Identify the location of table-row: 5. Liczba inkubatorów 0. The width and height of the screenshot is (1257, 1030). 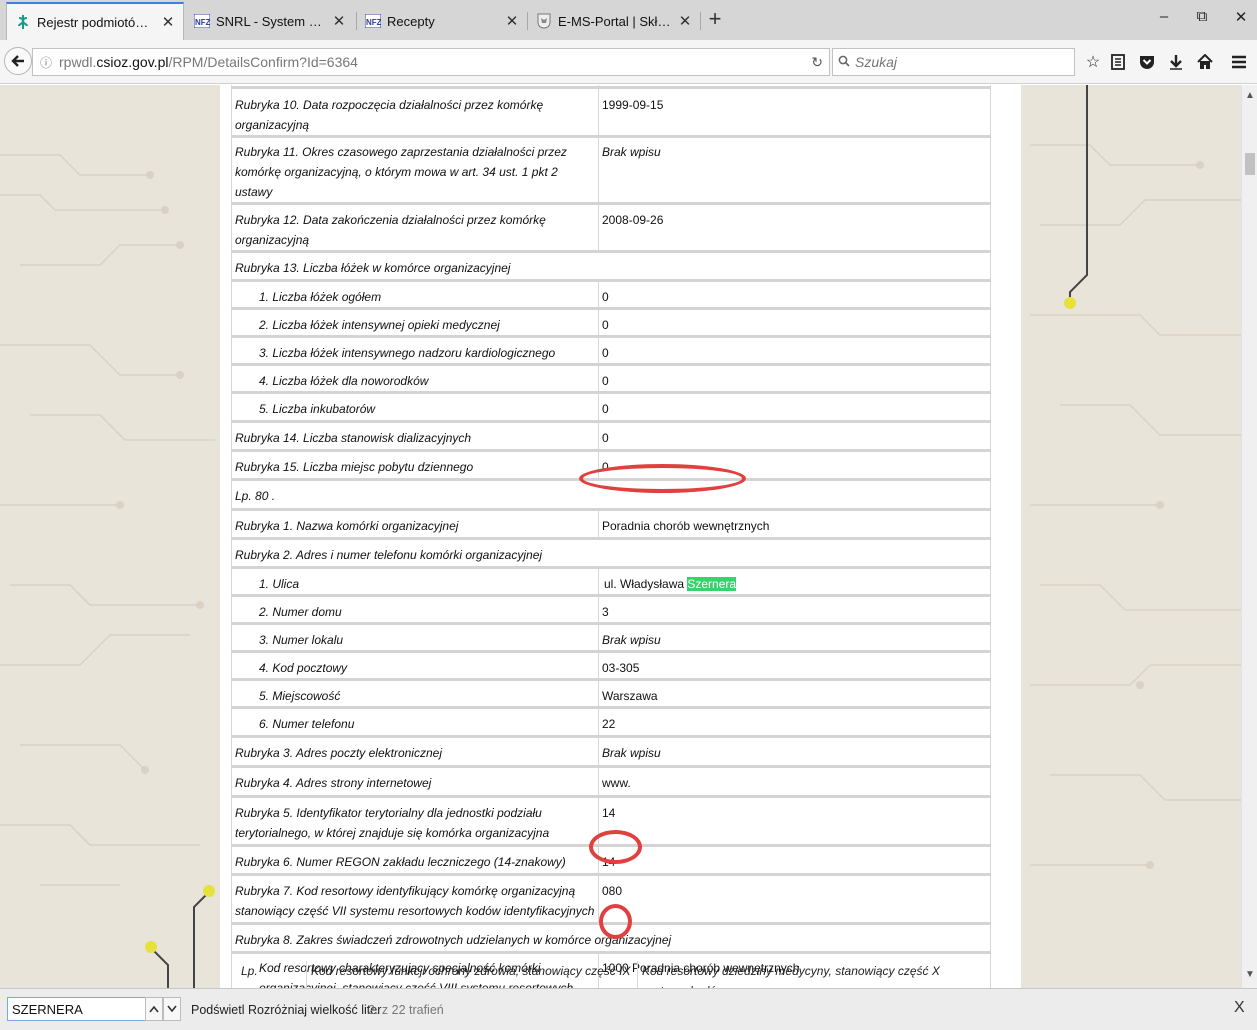
(611, 407).